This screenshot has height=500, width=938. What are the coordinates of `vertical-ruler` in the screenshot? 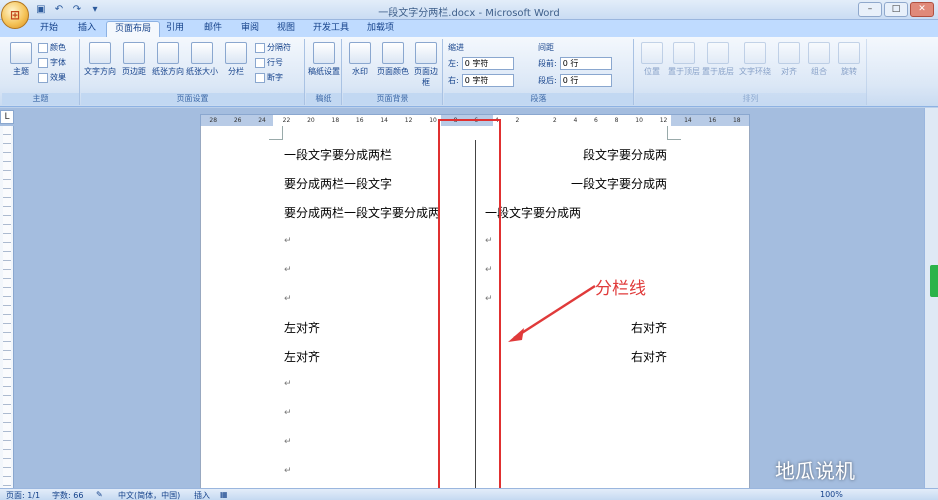 It's located at (7, 307).